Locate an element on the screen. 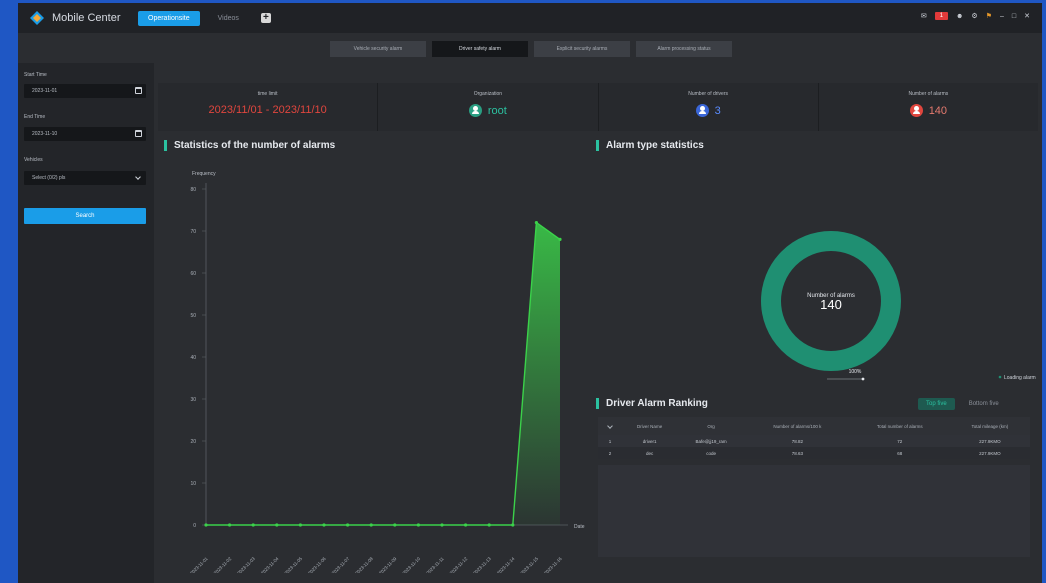 This screenshot has height=583, width=1046. tab-driver-safety: Driver safety alarm is located at coordinates (480, 49).